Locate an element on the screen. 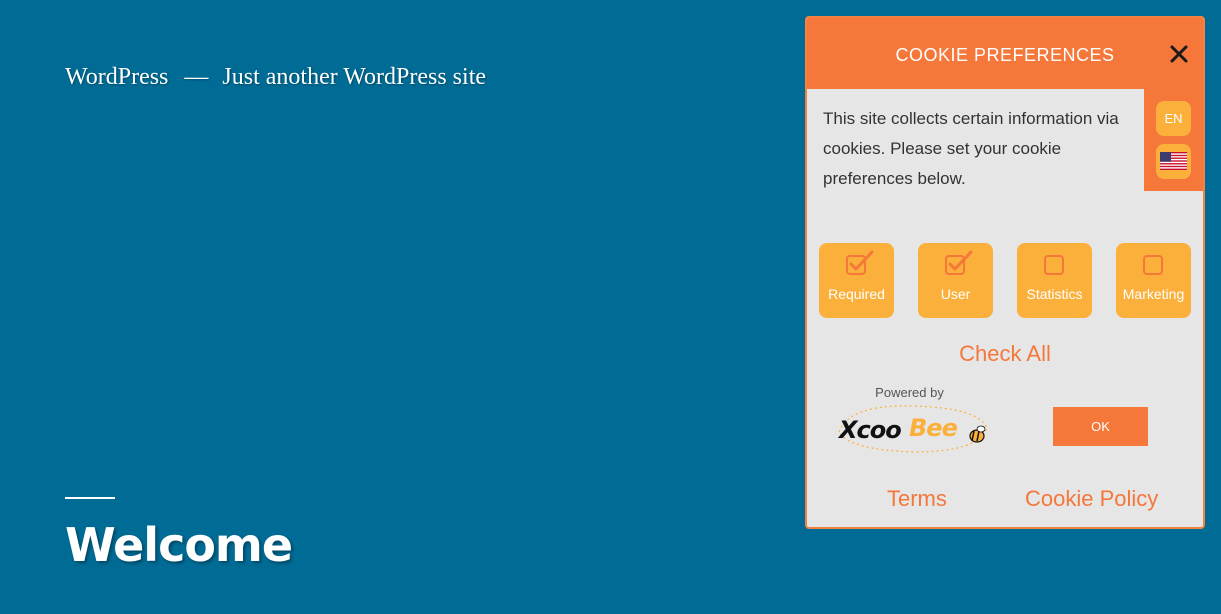 This screenshot has height=614, width=1221. category-required-toggle: Required is located at coordinates (856, 280).